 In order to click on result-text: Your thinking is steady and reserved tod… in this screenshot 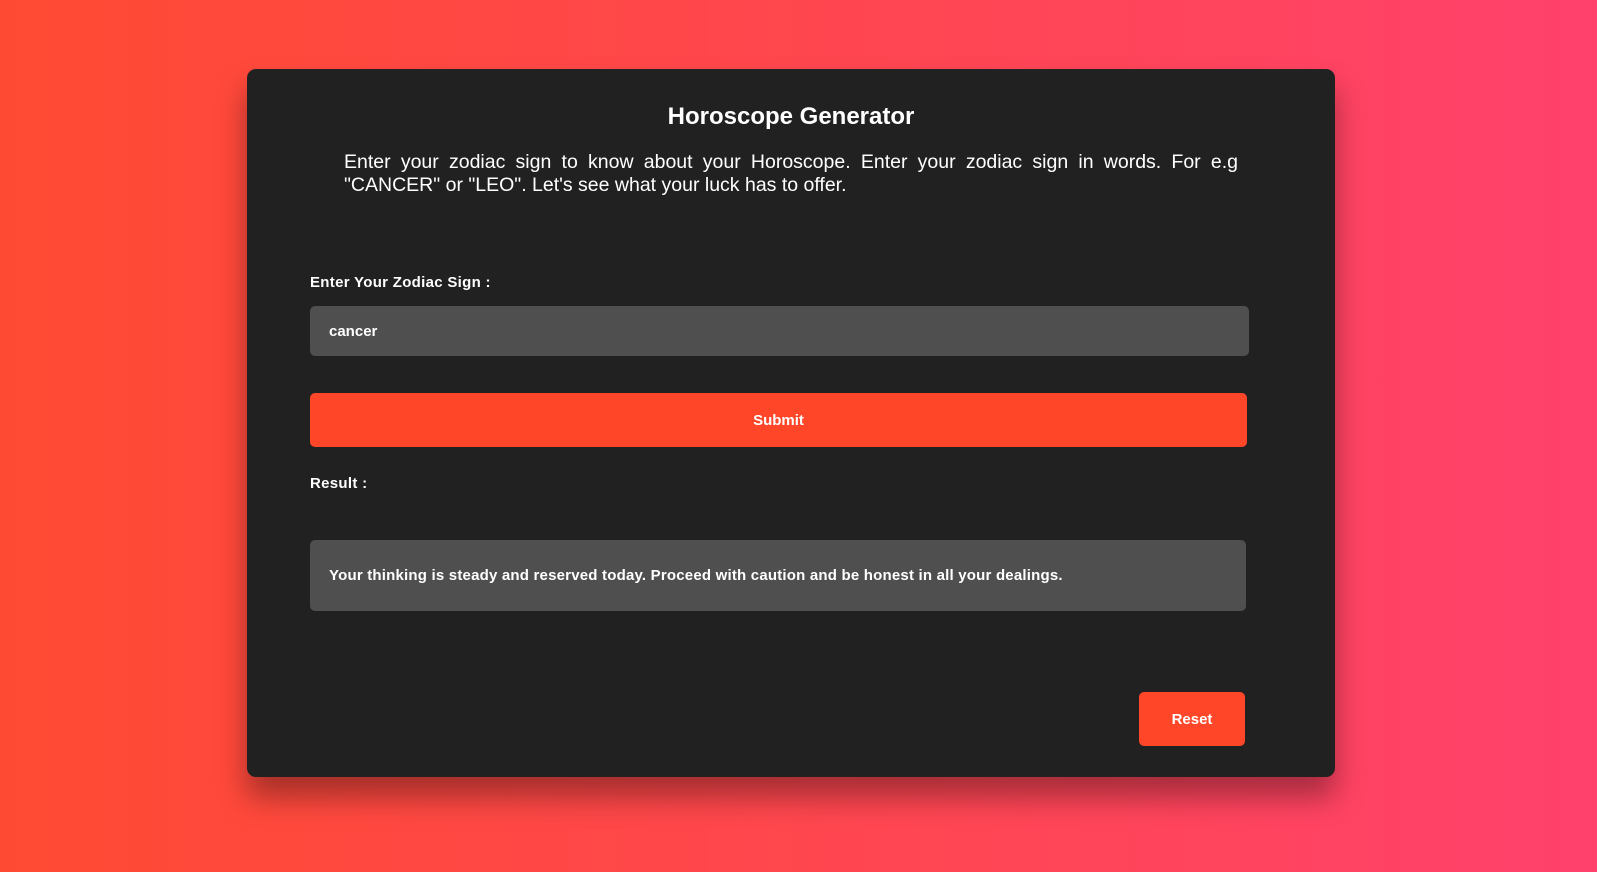, I will do `click(696, 575)`.